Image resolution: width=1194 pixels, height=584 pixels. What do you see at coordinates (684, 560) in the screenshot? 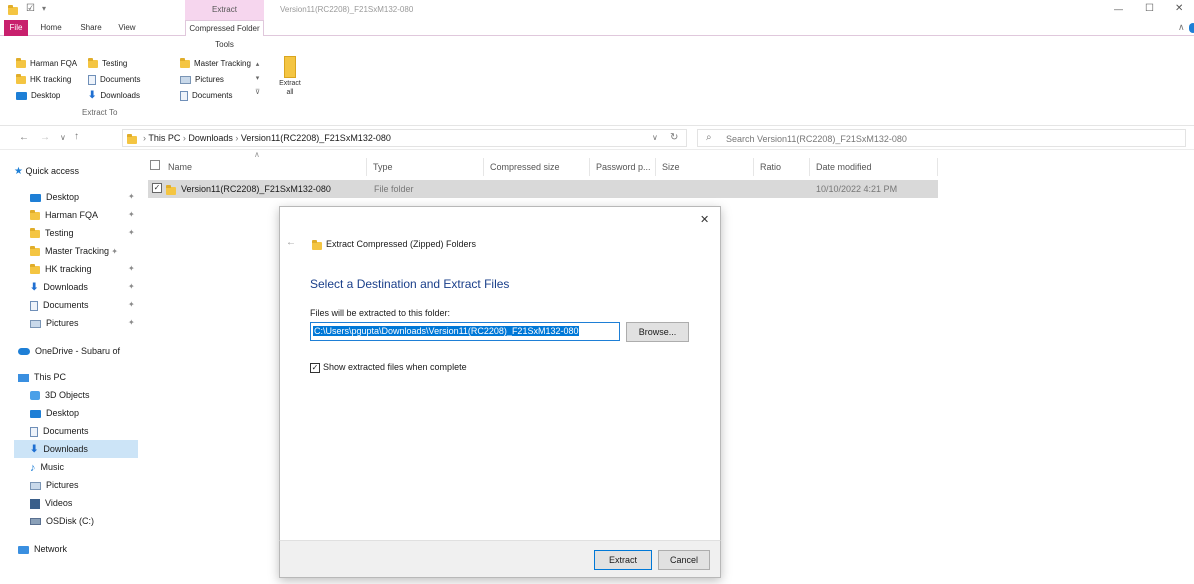
I see `cancel-button: Cancel` at bounding box center [684, 560].